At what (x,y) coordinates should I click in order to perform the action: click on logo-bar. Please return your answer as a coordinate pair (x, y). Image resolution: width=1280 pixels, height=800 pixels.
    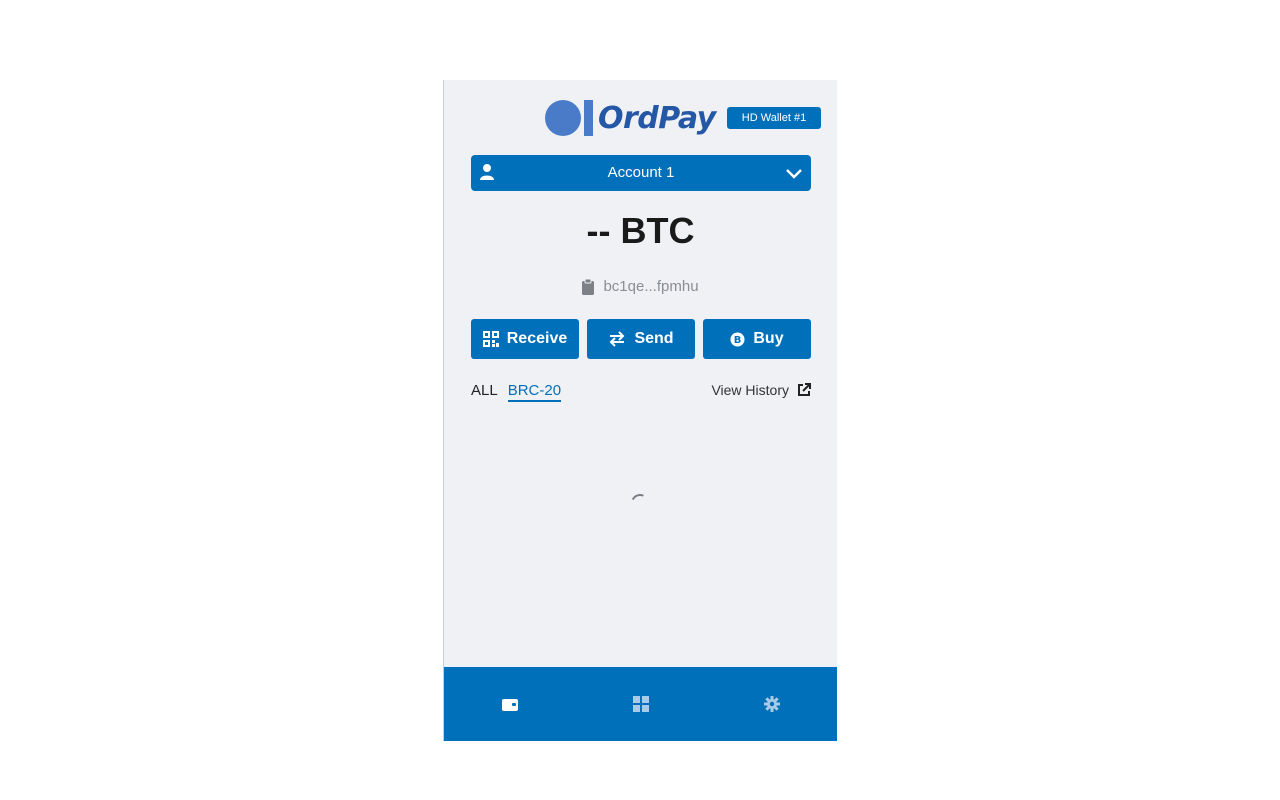
    Looking at the image, I should click on (588, 118).